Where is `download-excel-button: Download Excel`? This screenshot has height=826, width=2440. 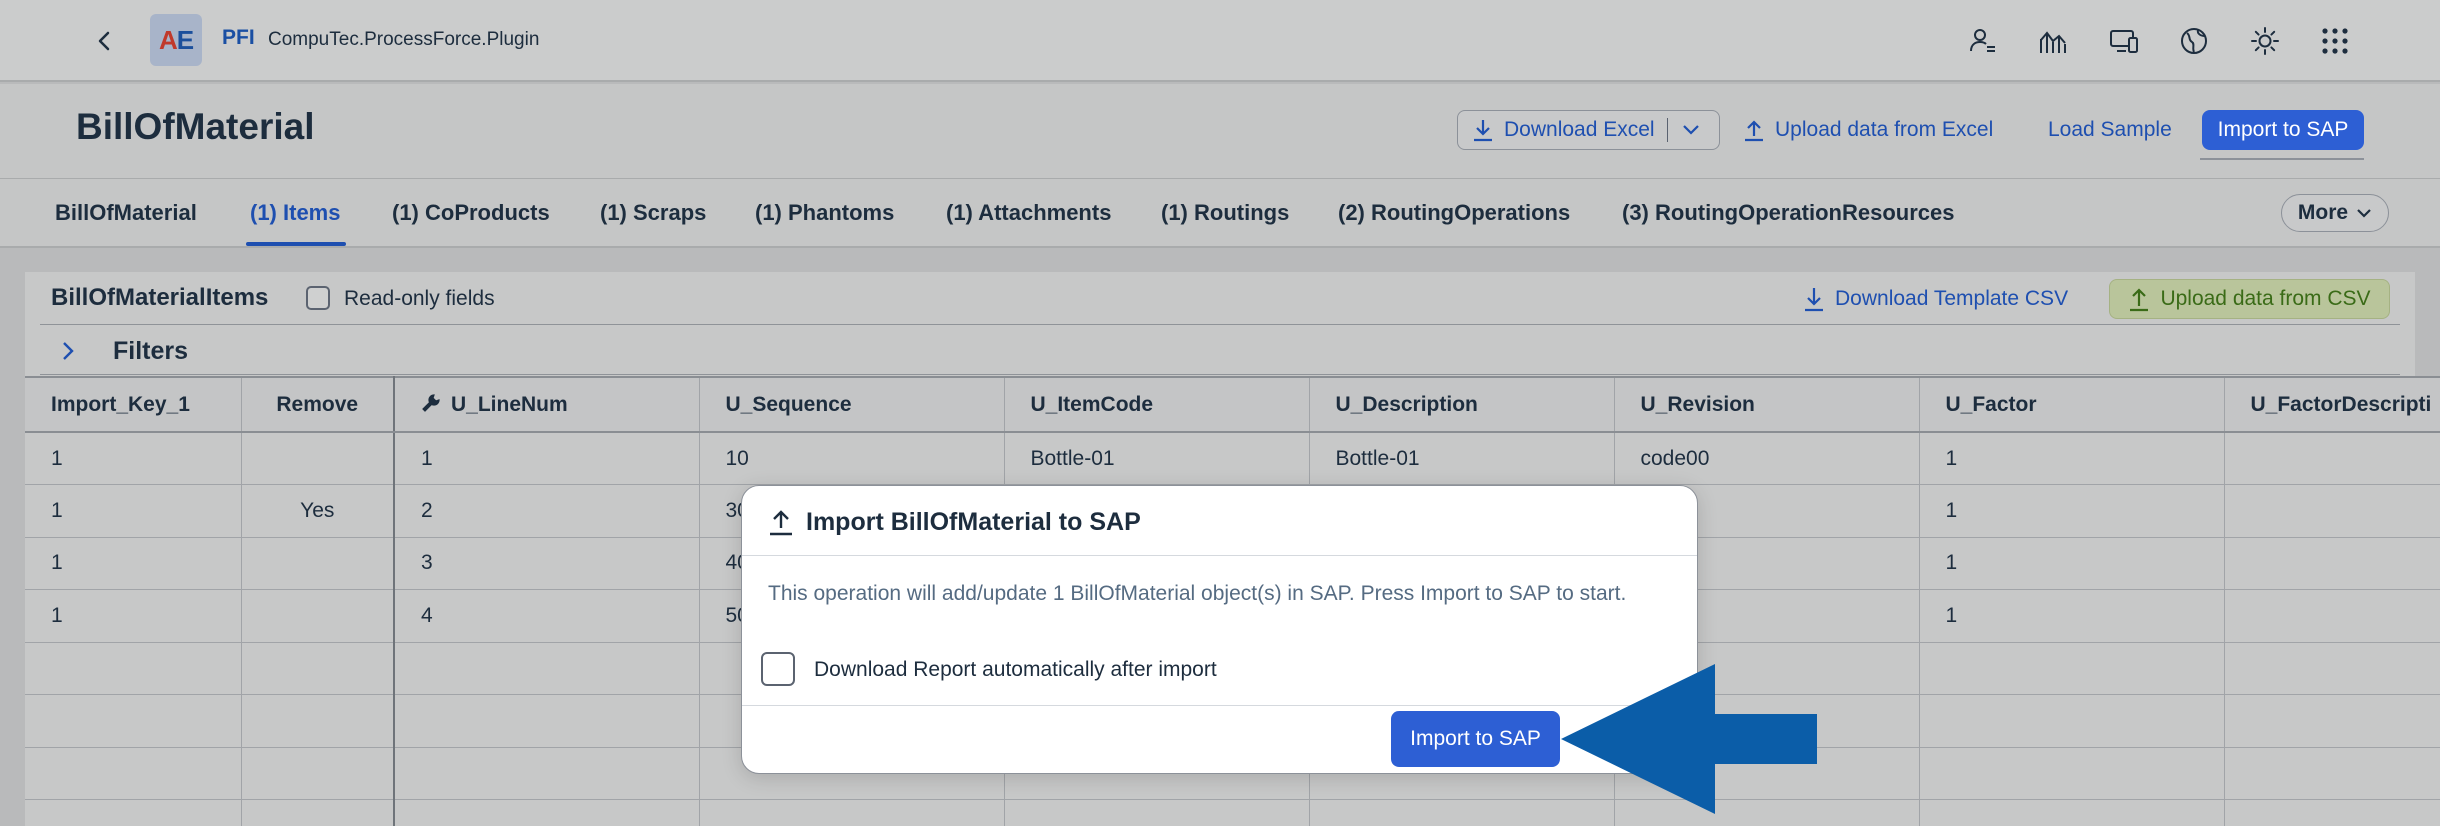
download-excel-button: Download Excel is located at coordinates (1588, 130).